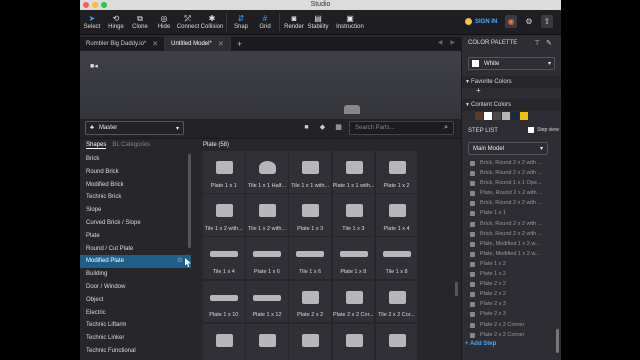 The height and width of the screenshot is (360, 640). Describe the element at coordinates (456, 289) in the screenshot. I see `parts-scrollbar` at that location.